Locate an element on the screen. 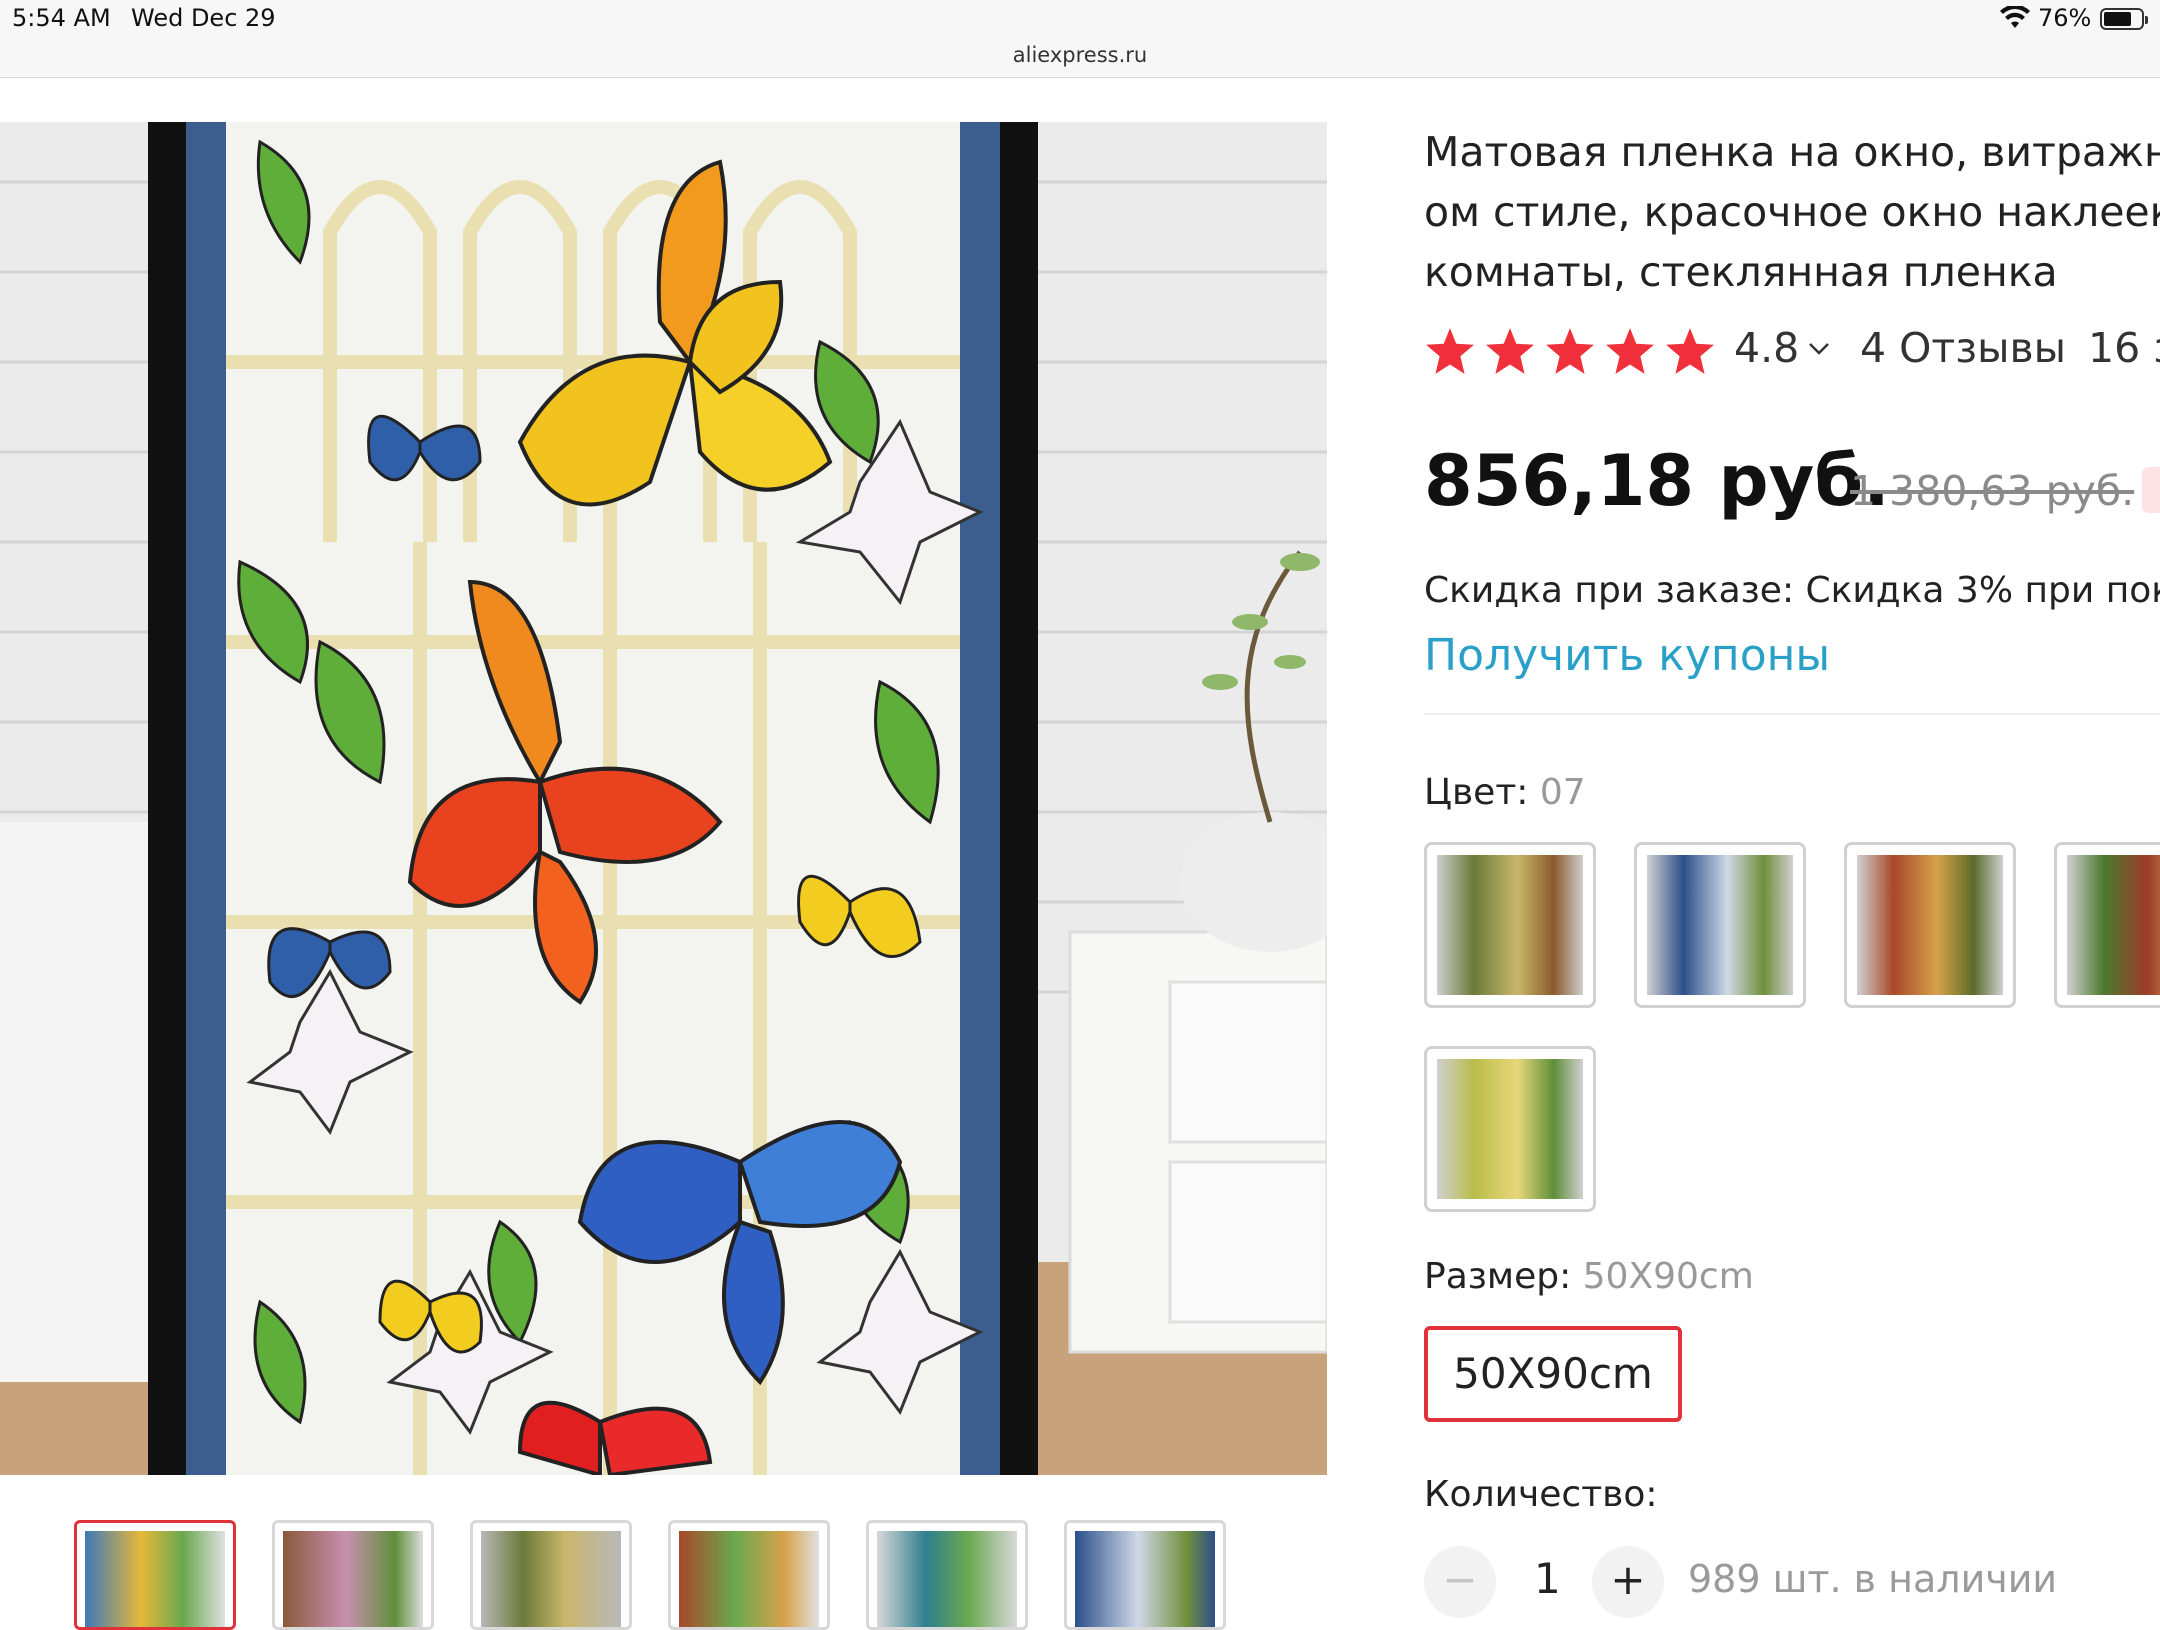 This screenshot has height=1630, width=2160. status-bar: 5:54 AM Wed Dec 29 76% is located at coordinates (1080, 20).